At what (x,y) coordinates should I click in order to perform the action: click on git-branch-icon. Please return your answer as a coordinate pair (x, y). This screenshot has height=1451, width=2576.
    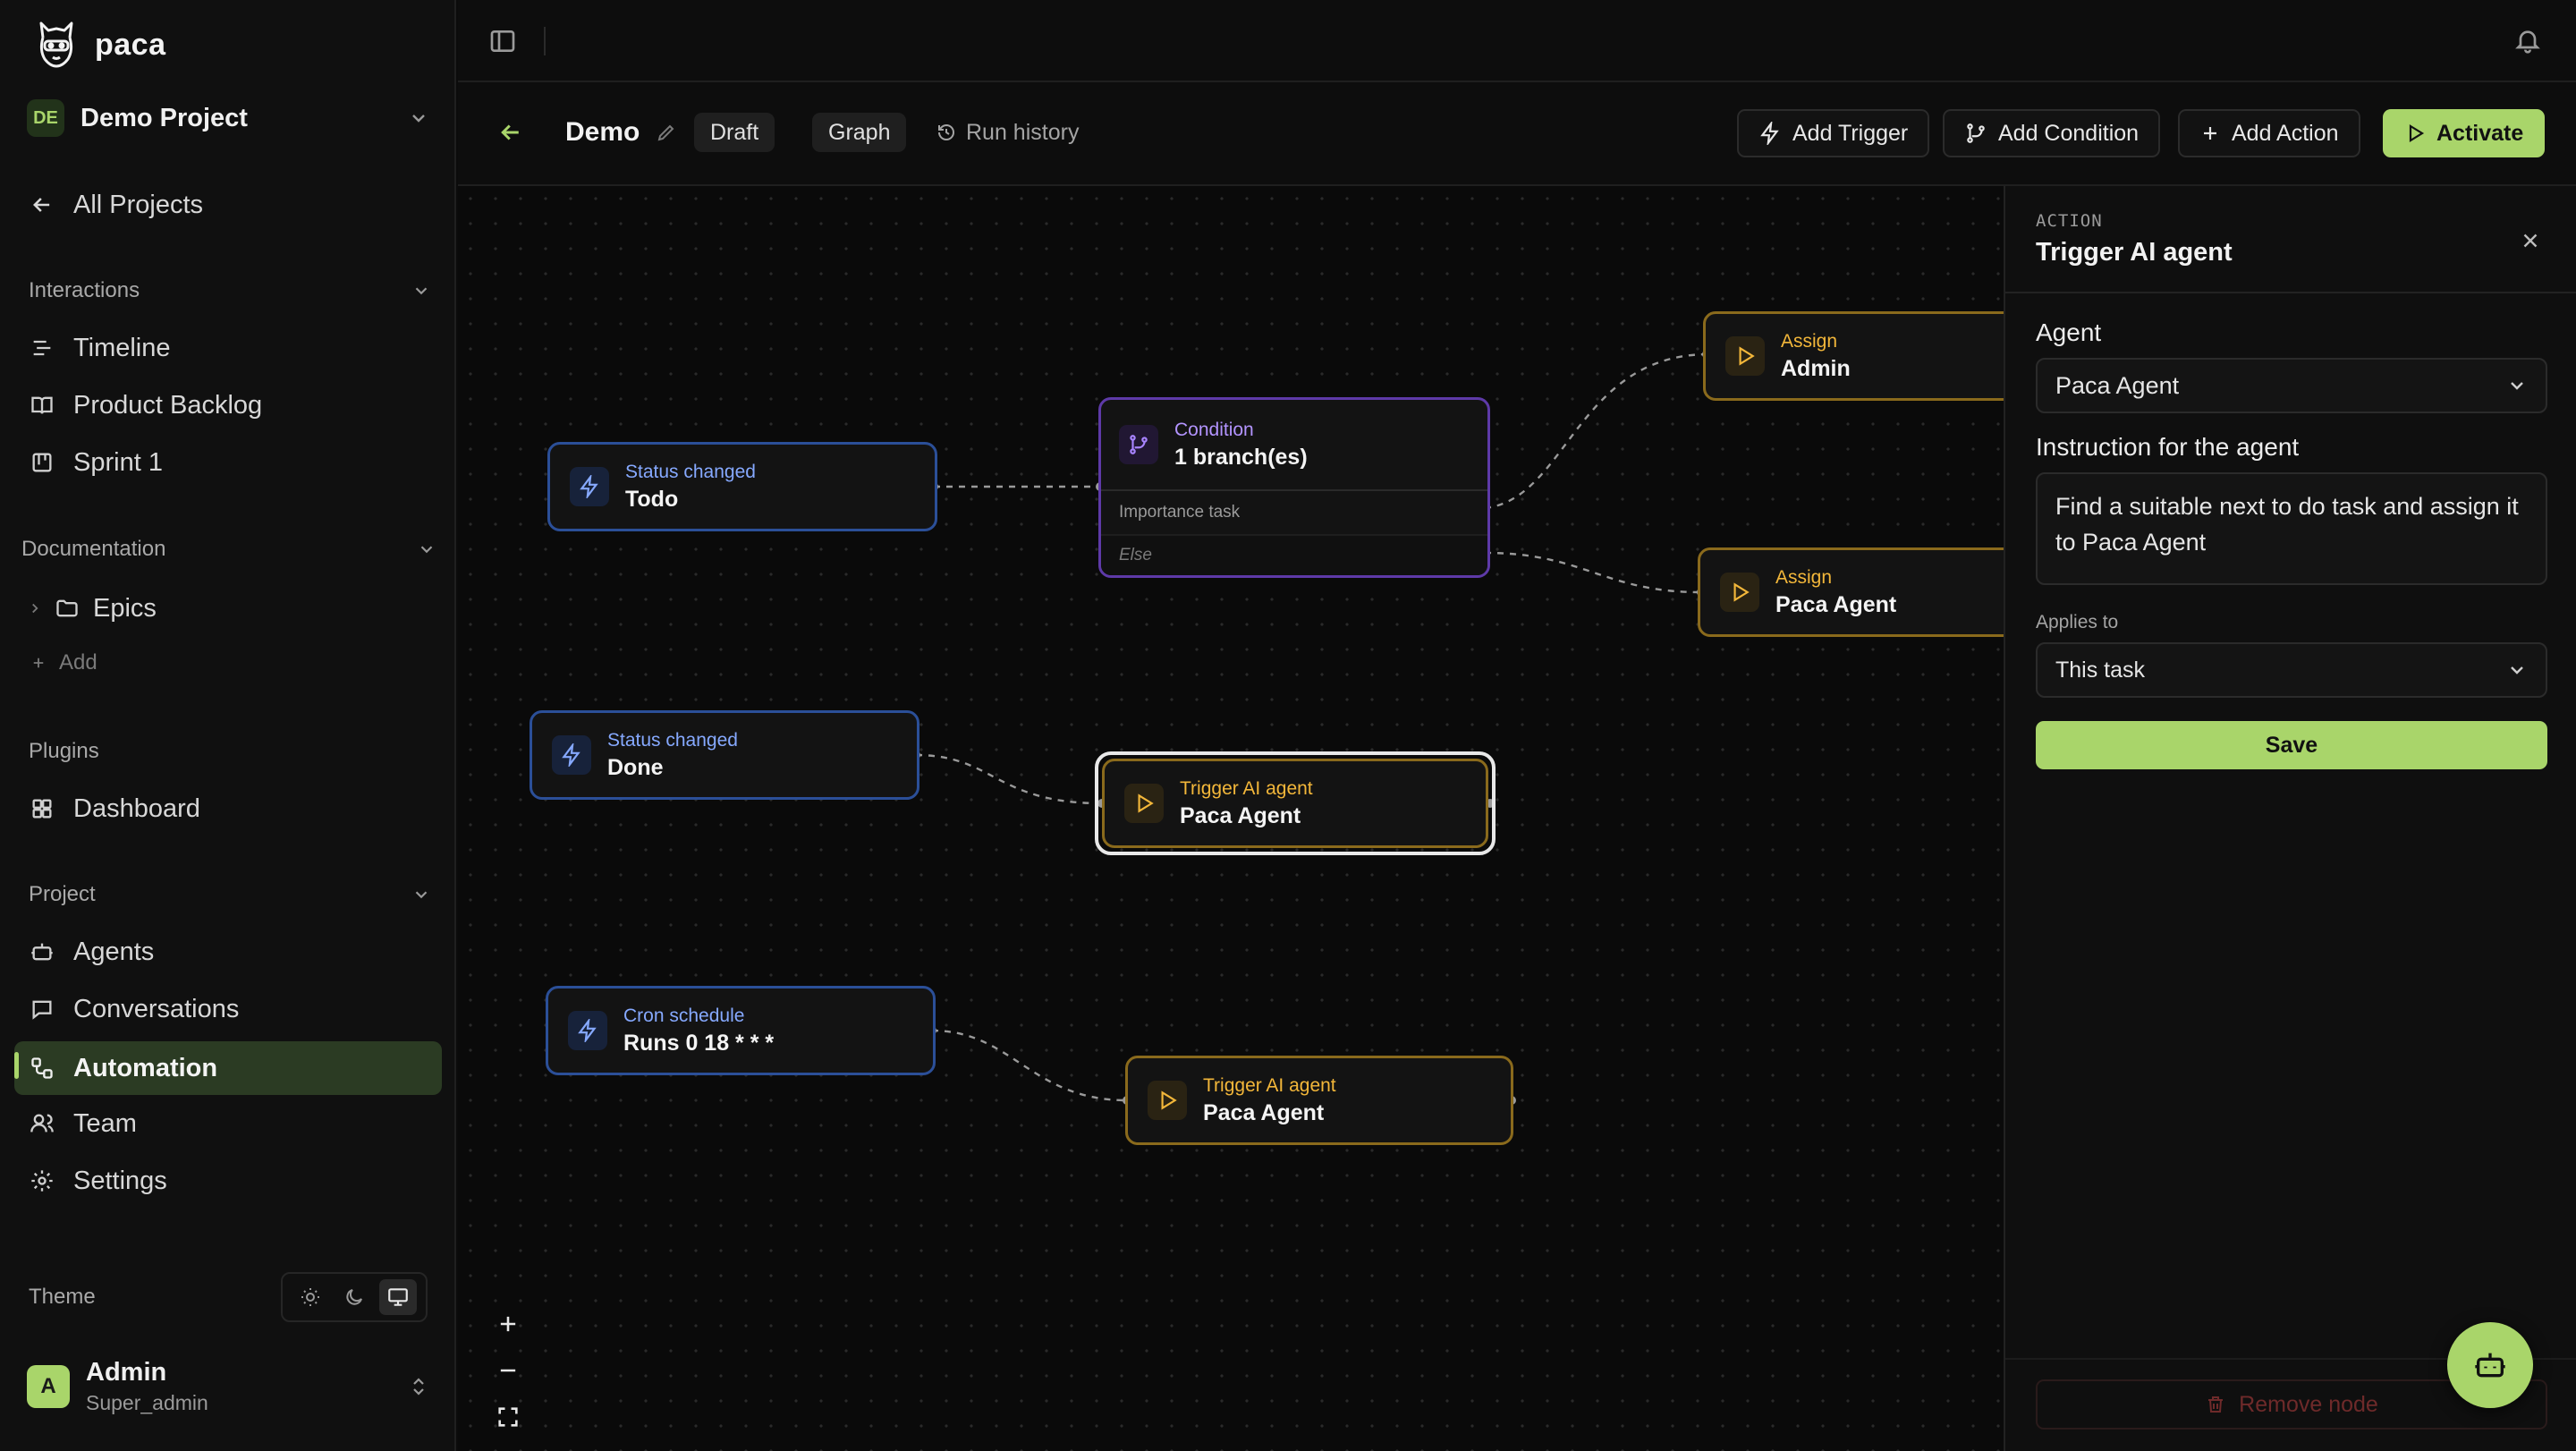
    Looking at the image, I should click on (1975, 133).